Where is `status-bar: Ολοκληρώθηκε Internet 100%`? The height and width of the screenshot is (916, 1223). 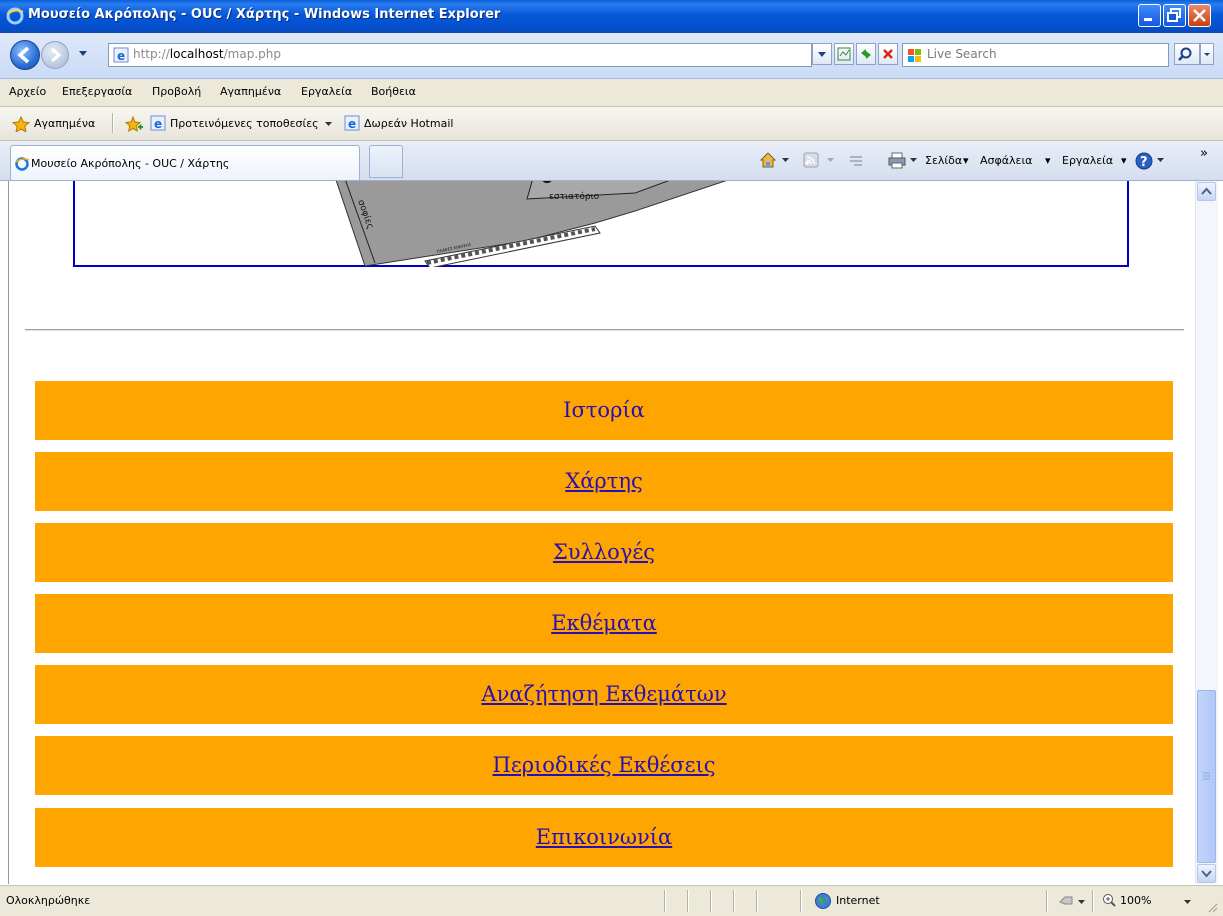 status-bar: Ολοκληρώθηκε Internet 100% is located at coordinates (611, 900).